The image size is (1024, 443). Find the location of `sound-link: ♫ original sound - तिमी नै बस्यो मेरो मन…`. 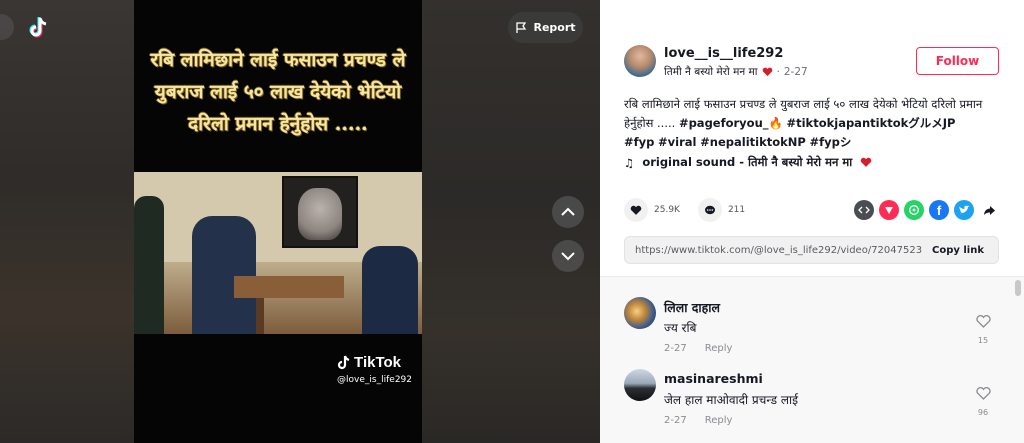

sound-link: ♫ original sound - तिमी नै बस्यो मेरो मन… is located at coordinates (748, 162).